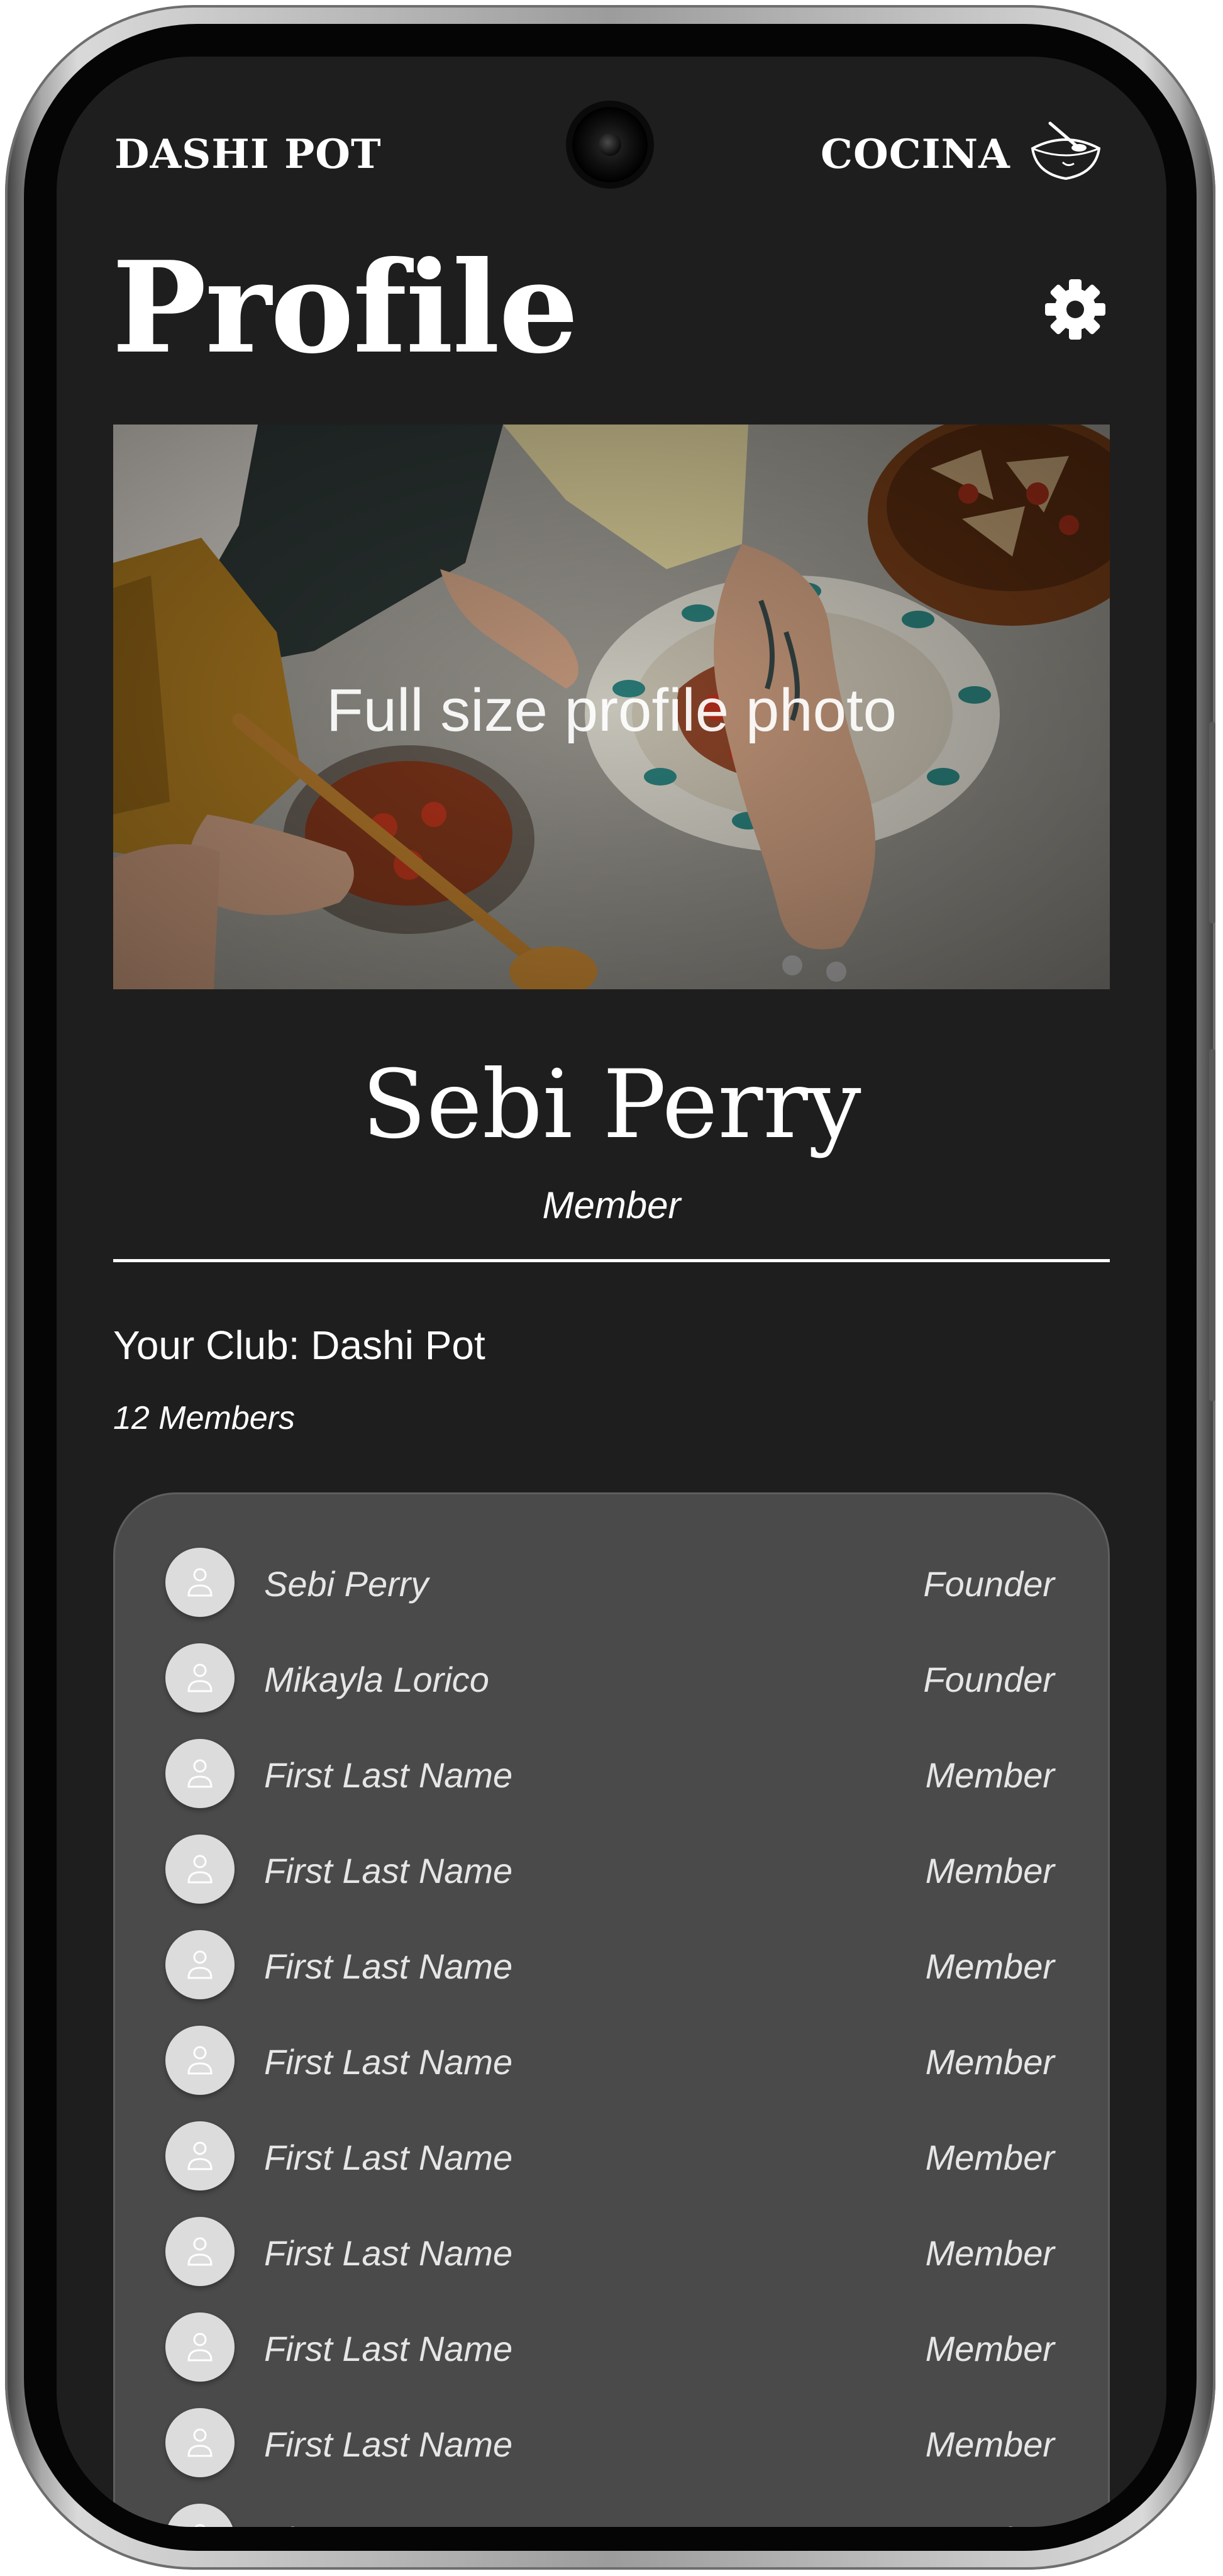 Image resolution: width=1223 pixels, height=2576 pixels. I want to click on bowl-icon, so click(1066, 152).